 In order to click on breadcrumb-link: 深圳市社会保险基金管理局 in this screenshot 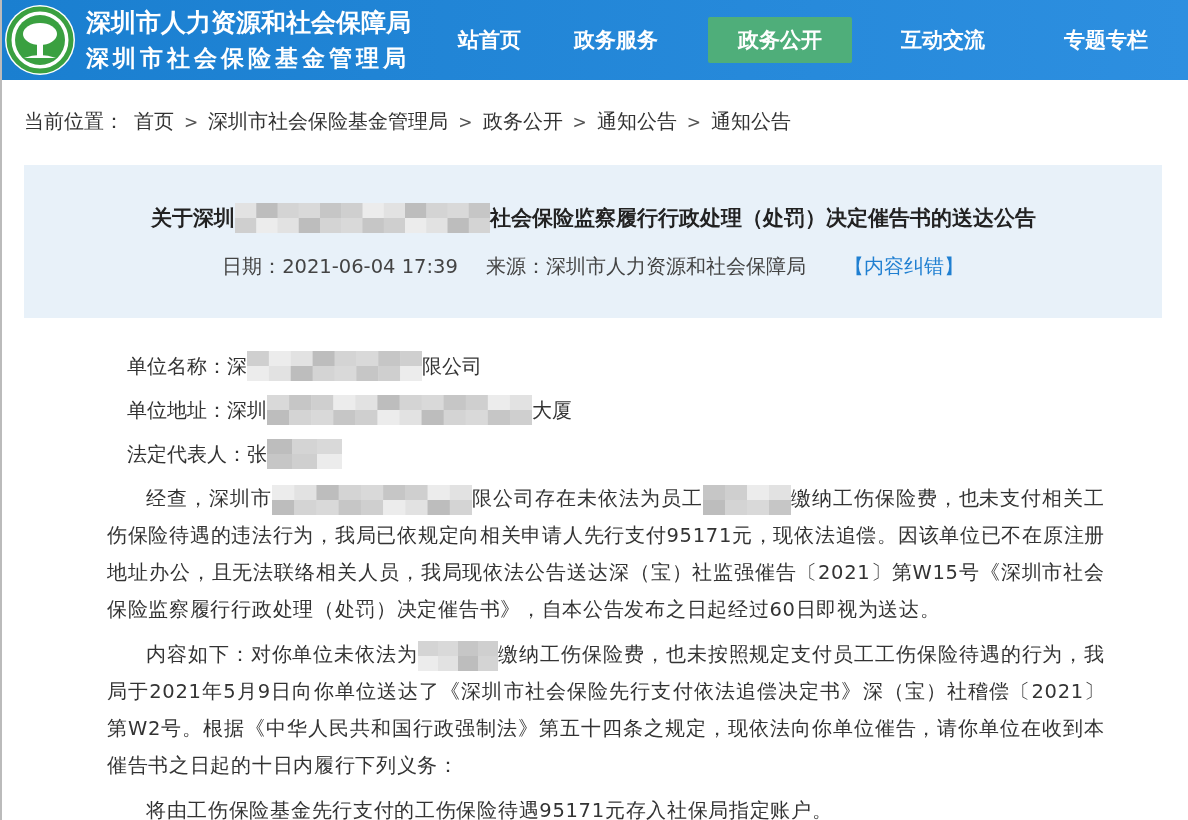, I will do `click(328, 121)`.